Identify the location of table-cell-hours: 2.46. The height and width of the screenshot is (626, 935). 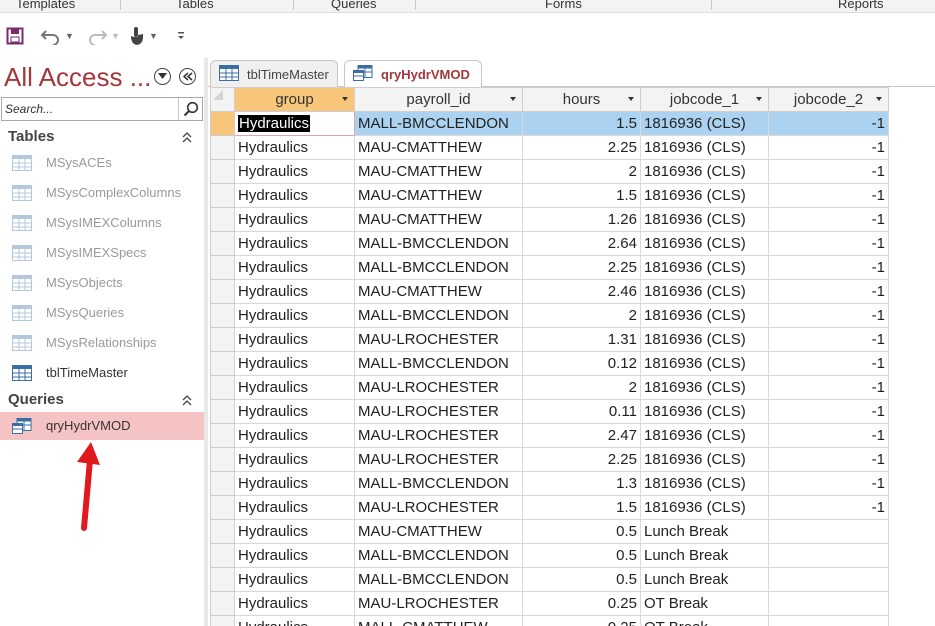
(581, 291).